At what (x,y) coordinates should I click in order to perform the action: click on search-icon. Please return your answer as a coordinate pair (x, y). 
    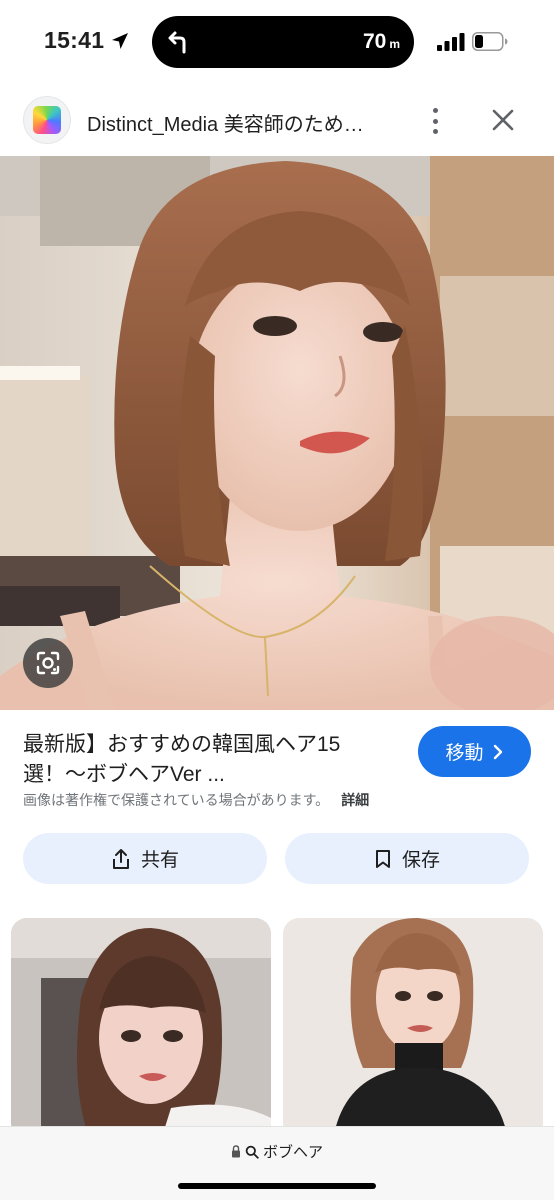
    Looking at the image, I should click on (252, 1152).